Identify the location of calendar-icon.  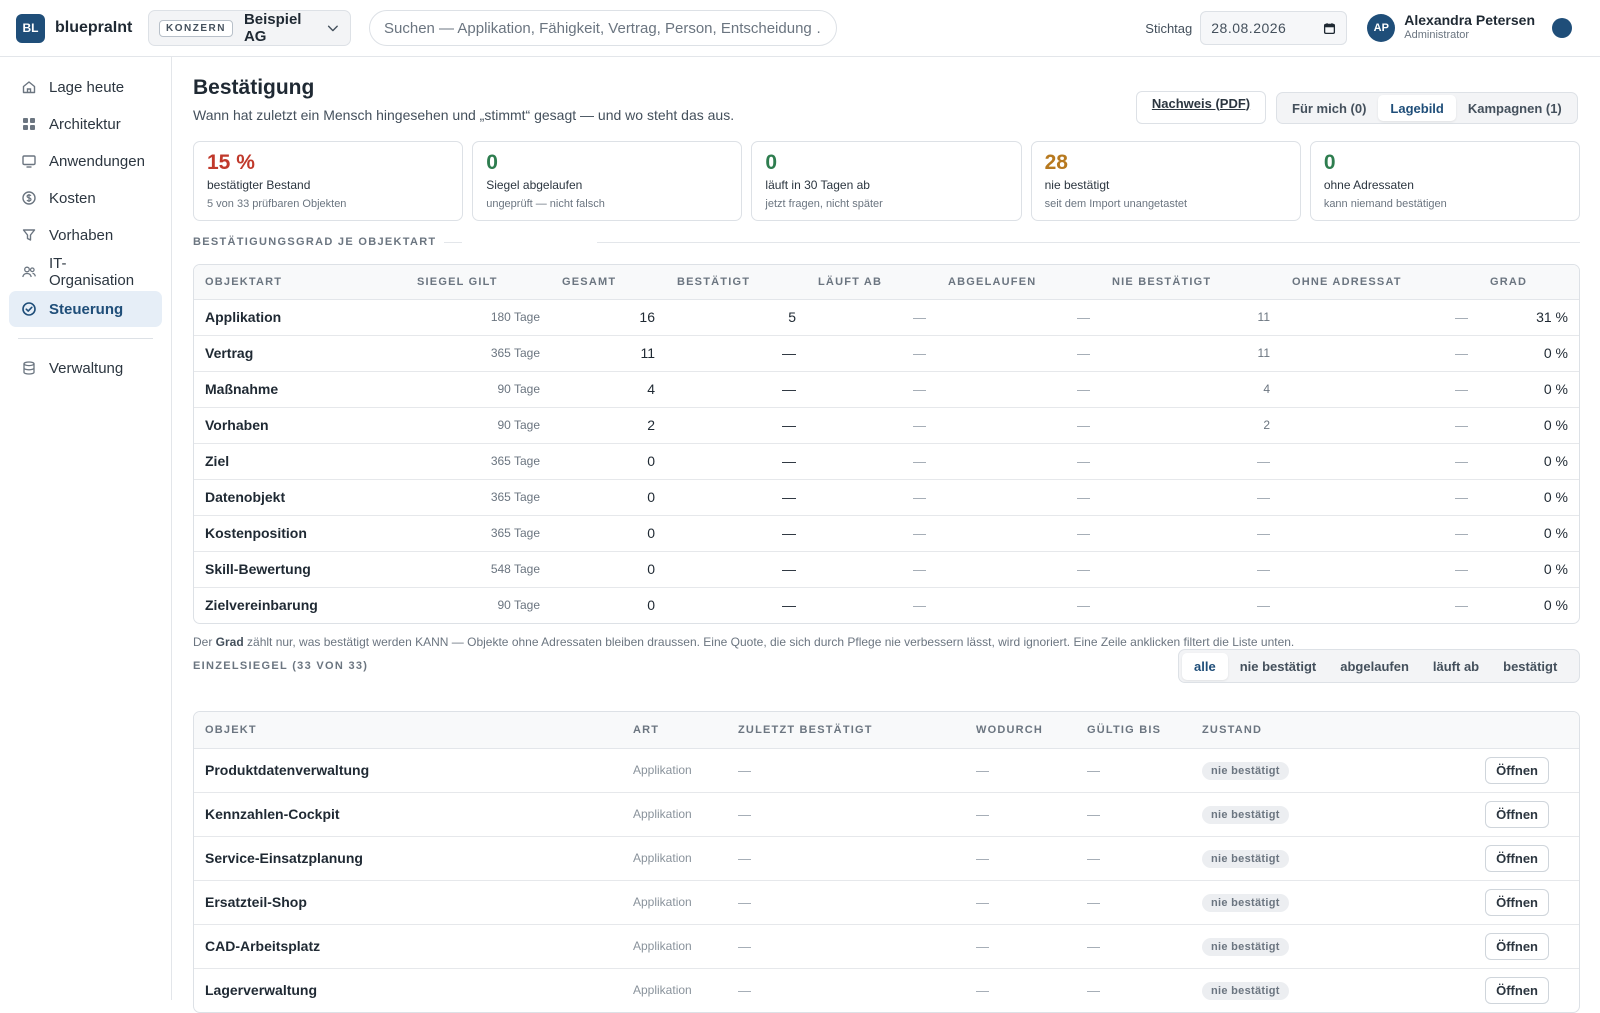
(1329, 28).